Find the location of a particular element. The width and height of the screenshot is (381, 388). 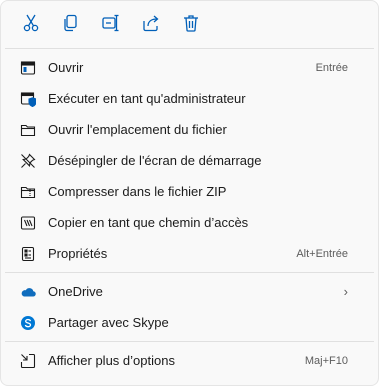

menu-item-run-as-admin: Exécuter en tant qu'administrateur is located at coordinates (189, 98).